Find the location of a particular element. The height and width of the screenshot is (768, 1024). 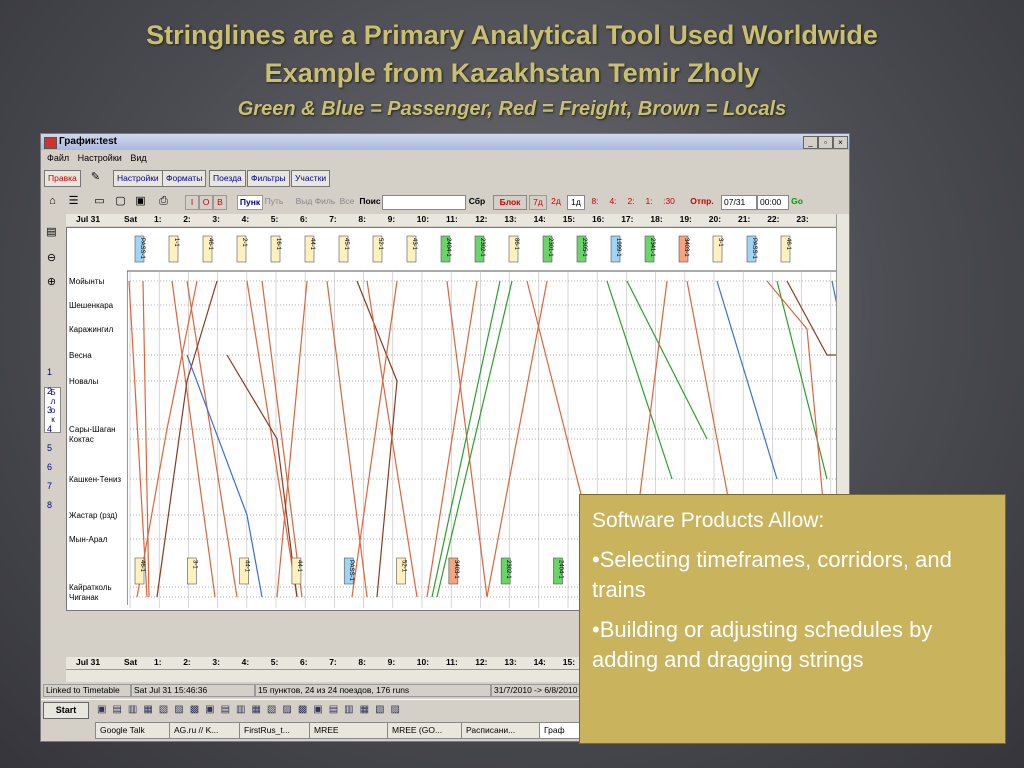

open-folder-icon: ▭ is located at coordinates (99, 201).